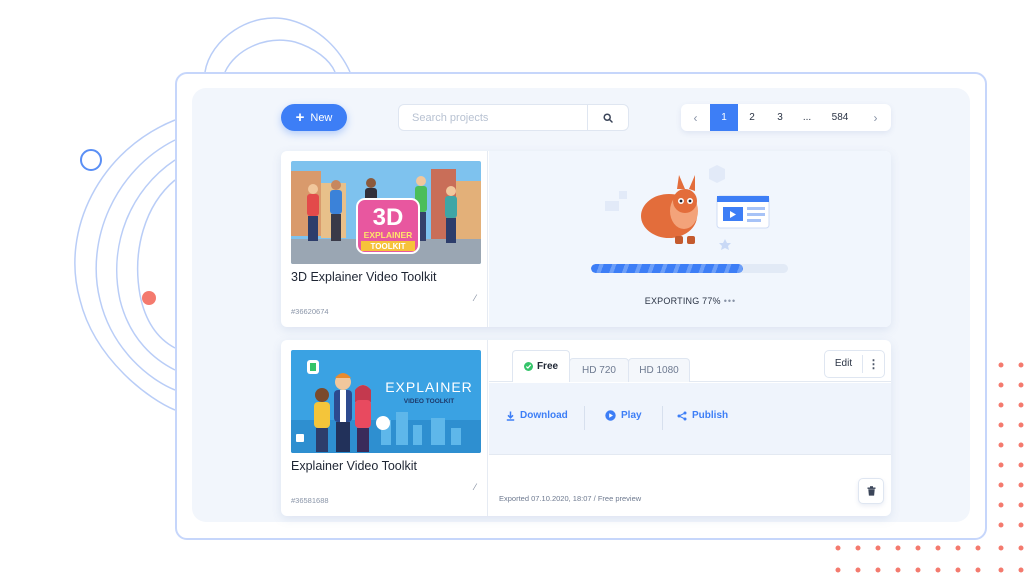 The height and width of the screenshot is (586, 1025). I want to click on pagination: ‹ 1 2 3 ... 584 ›, so click(786, 117).